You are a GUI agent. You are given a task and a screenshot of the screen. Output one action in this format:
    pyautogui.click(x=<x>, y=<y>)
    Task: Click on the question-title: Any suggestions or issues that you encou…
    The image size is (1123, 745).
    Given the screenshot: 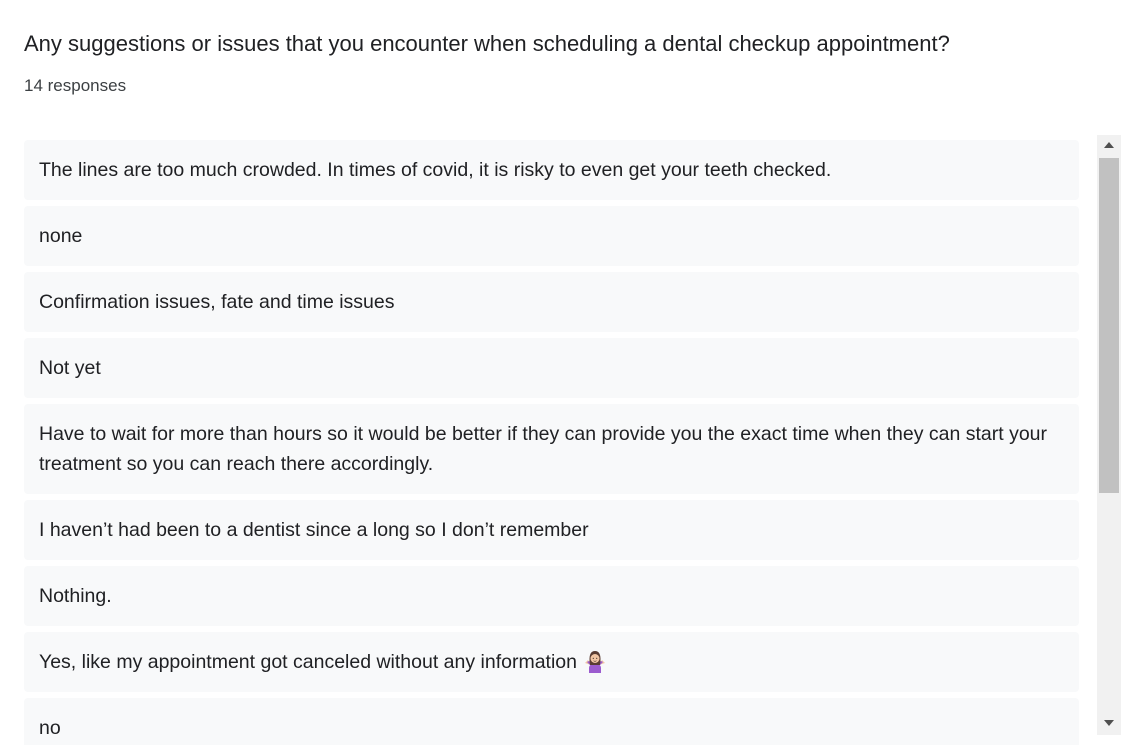 What is the action you would take?
    pyautogui.click(x=487, y=43)
    